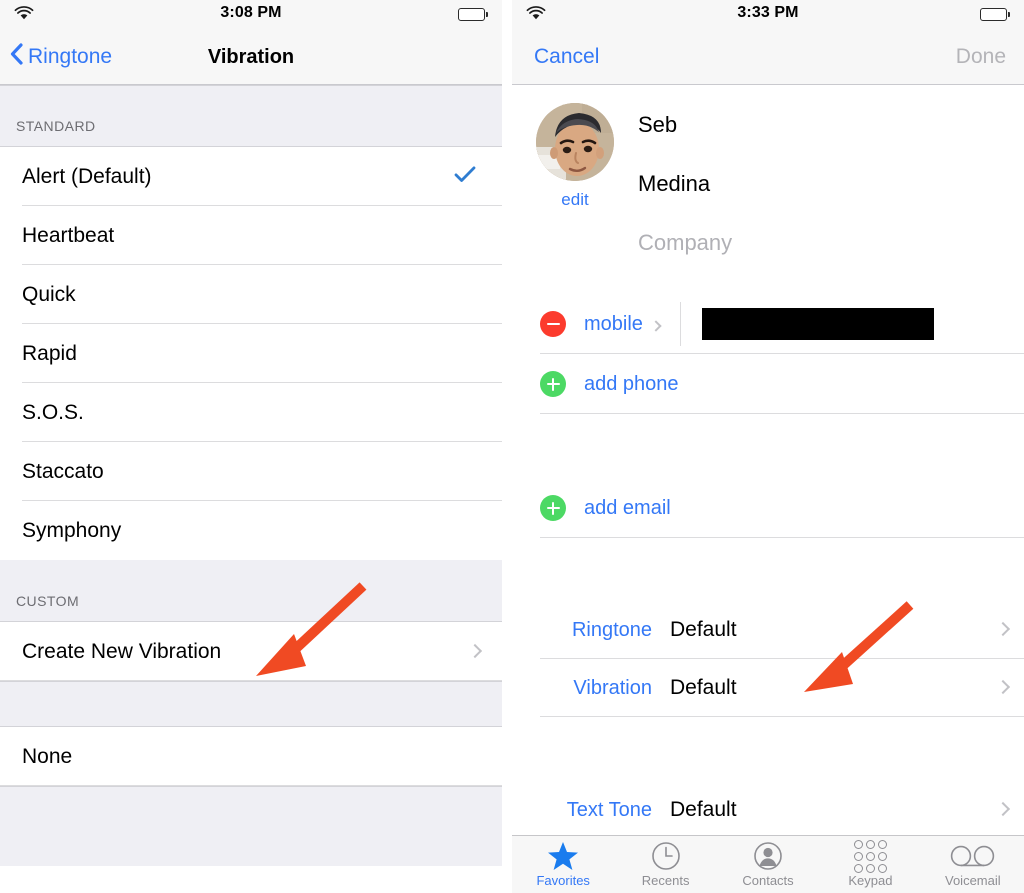 Image resolution: width=1024 pixels, height=893 pixels. What do you see at coordinates (768, 384) in the screenshot?
I see `add-phone-row: add phone` at bounding box center [768, 384].